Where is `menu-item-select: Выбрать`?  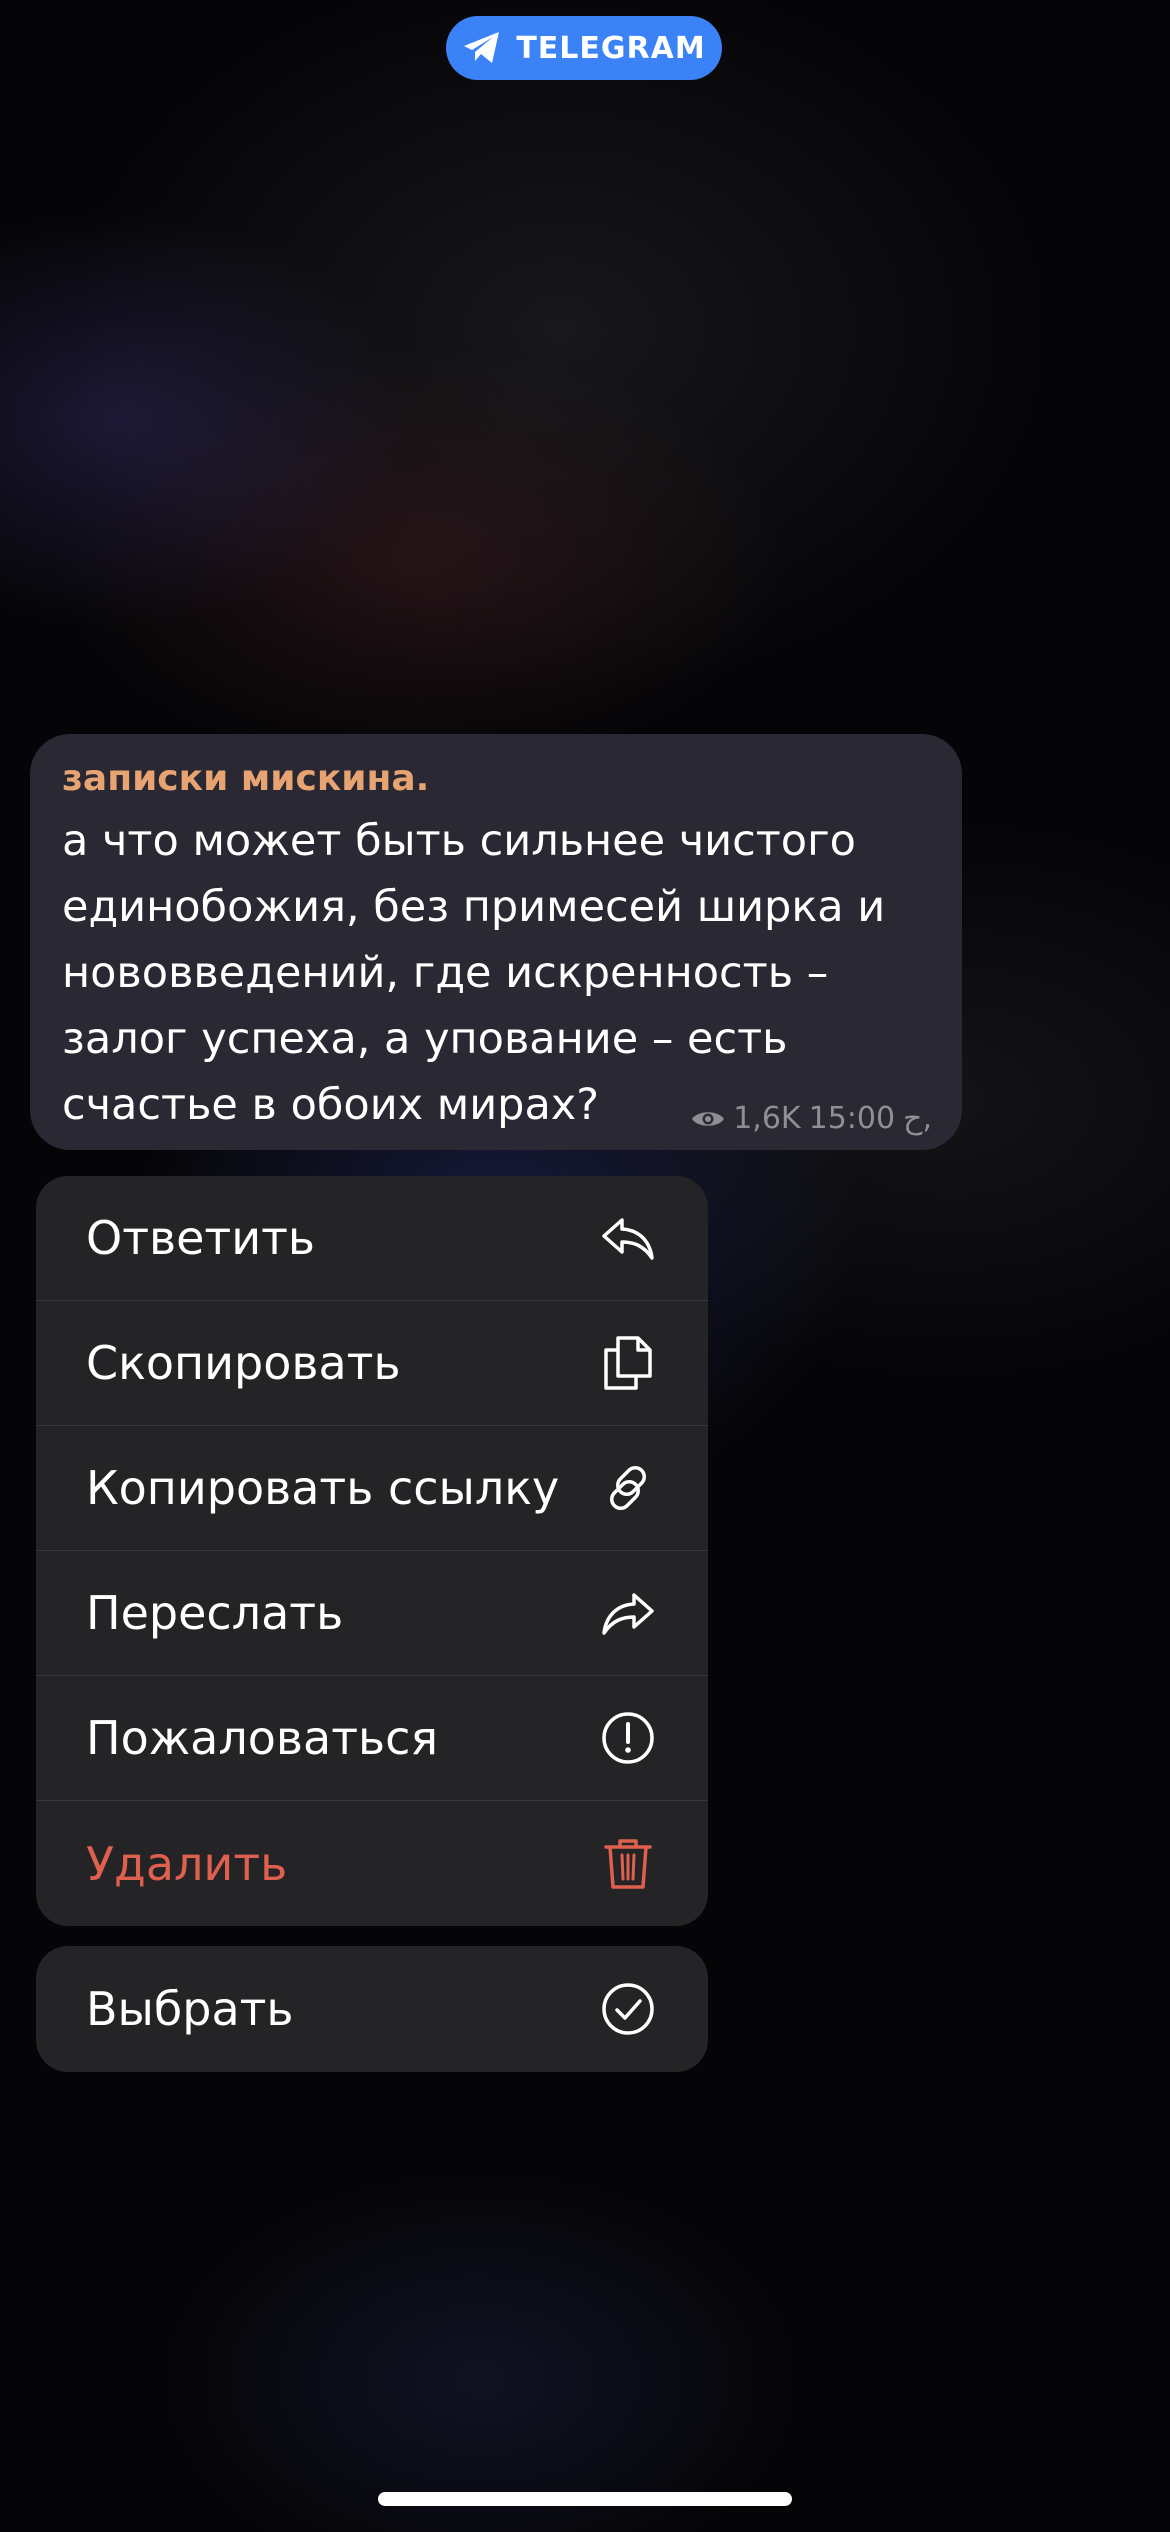 menu-item-select: Выбрать is located at coordinates (372, 2009).